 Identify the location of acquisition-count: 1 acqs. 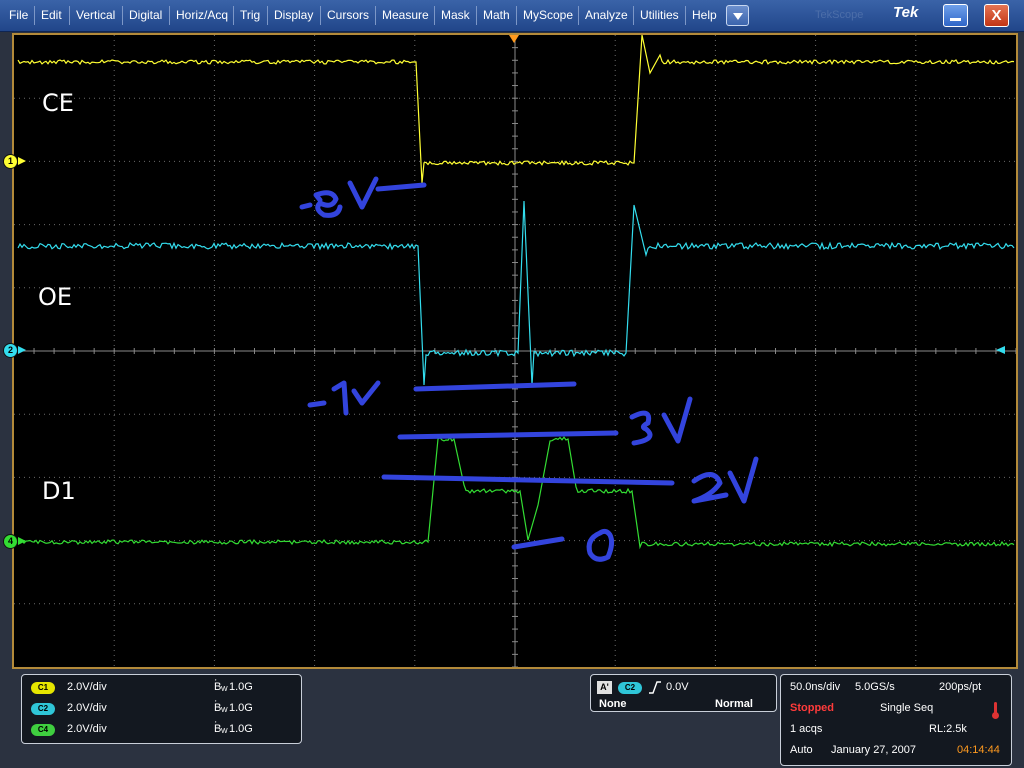
(806, 729).